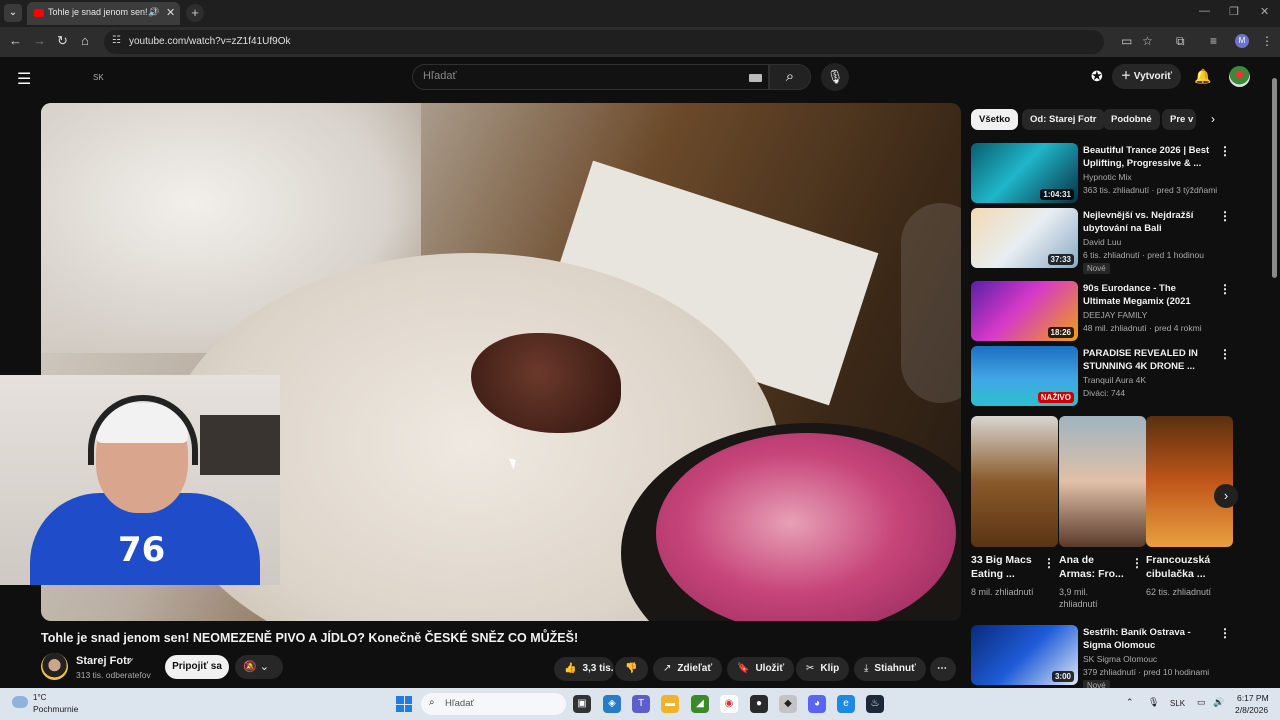 The height and width of the screenshot is (720, 1280). What do you see at coordinates (729, 704) in the screenshot?
I see `chrome-icon: ◉` at bounding box center [729, 704].